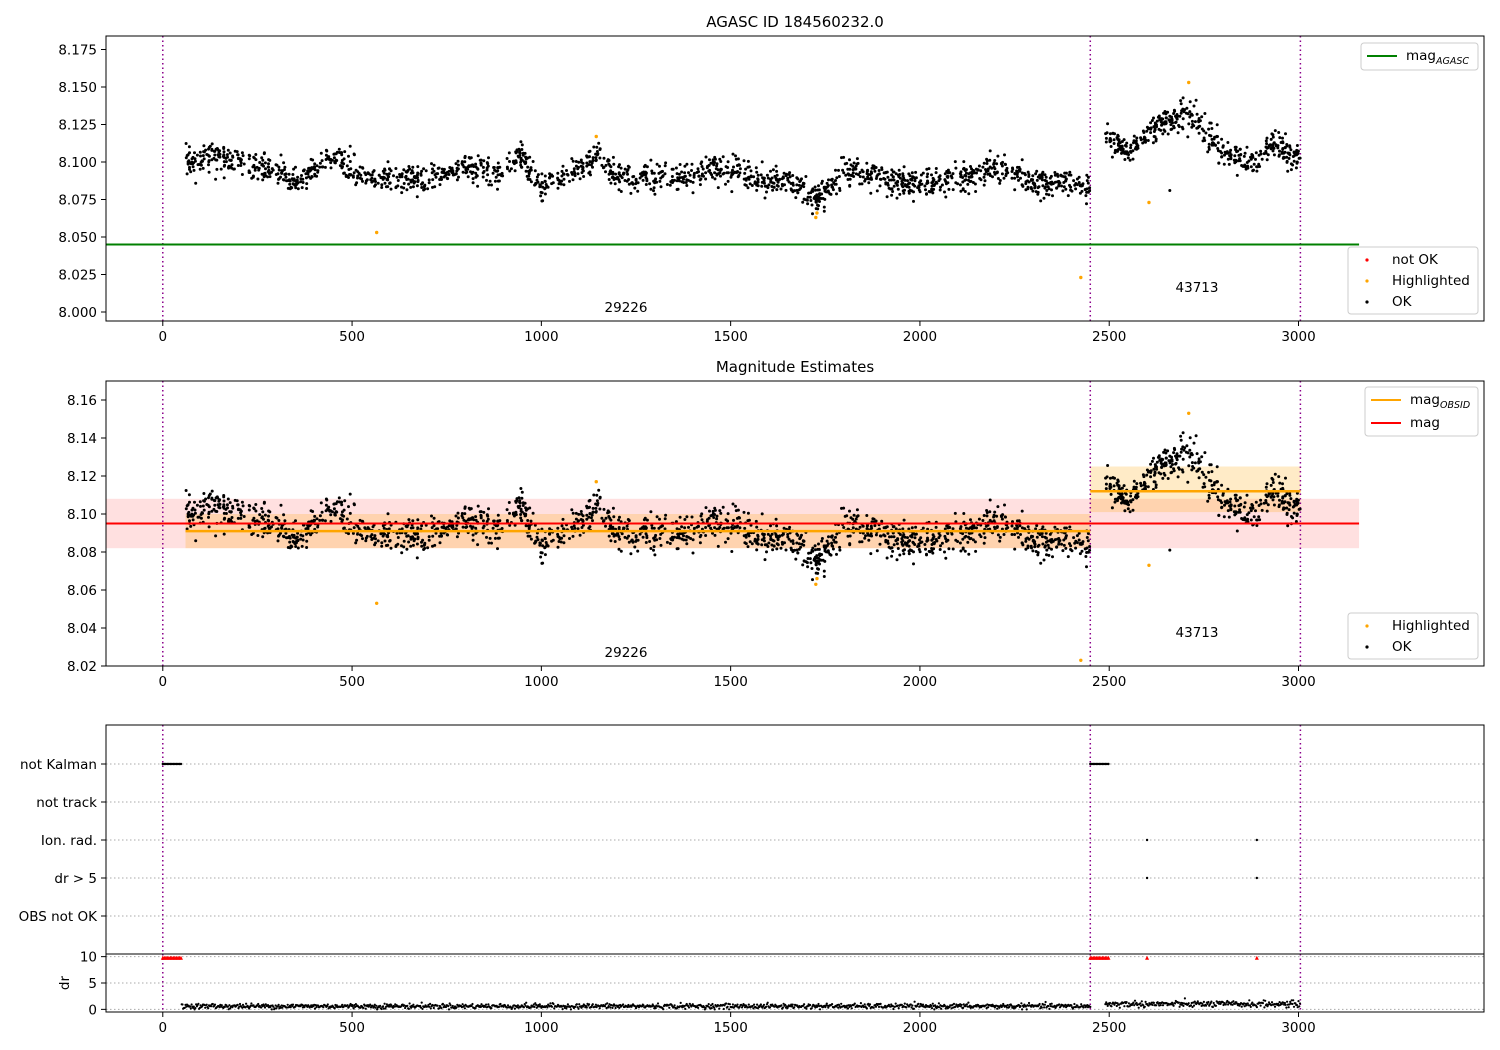 The height and width of the screenshot is (1050, 1500). I want to click on legend-highlighted: Highlighted, so click(1431, 281).